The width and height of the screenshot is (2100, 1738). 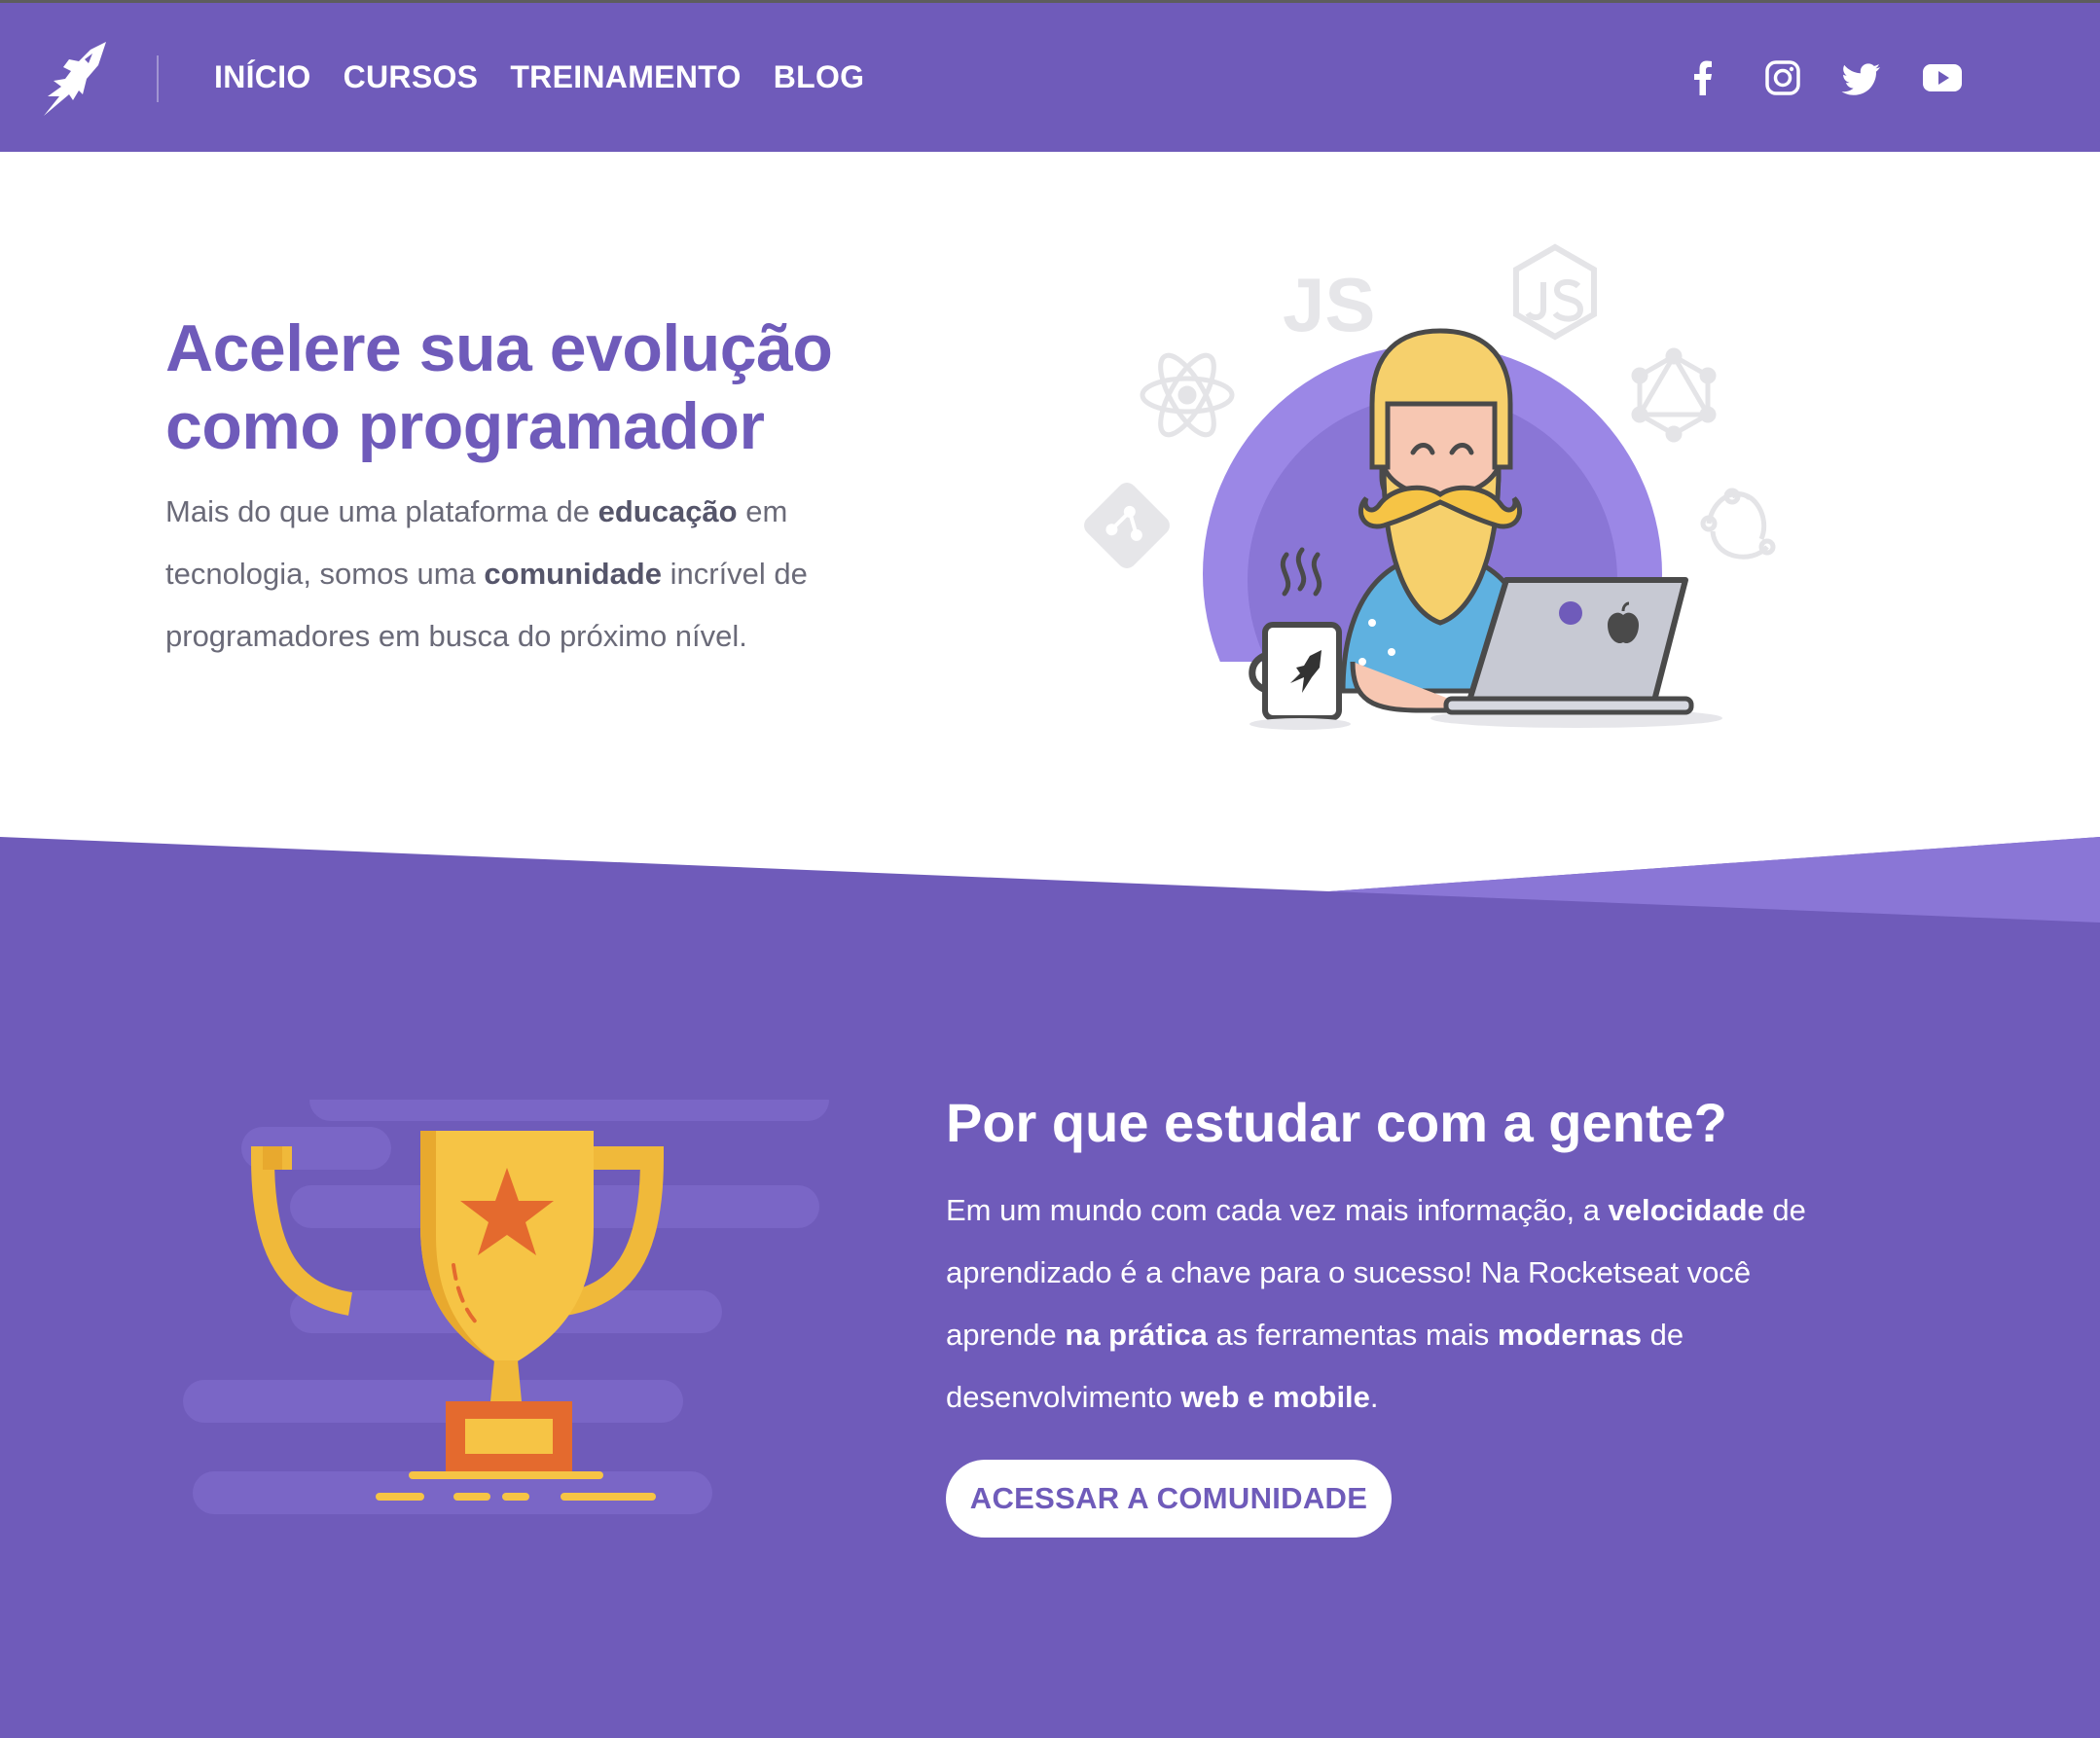 What do you see at coordinates (1703, 77) in the screenshot?
I see `facebook-icon` at bounding box center [1703, 77].